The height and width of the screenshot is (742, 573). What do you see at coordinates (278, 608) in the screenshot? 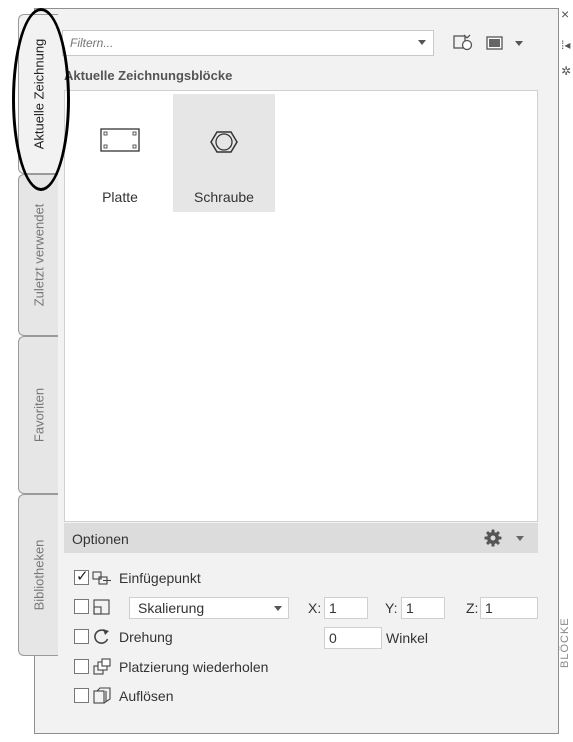
I see `chevron-down-icon` at bounding box center [278, 608].